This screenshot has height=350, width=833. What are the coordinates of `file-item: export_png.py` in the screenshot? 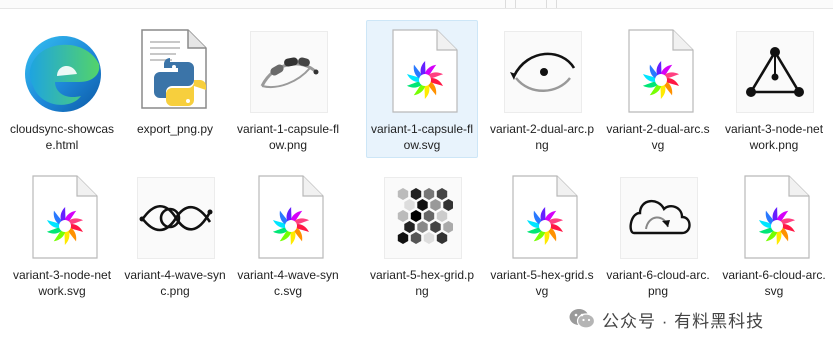 It's located at (175, 89).